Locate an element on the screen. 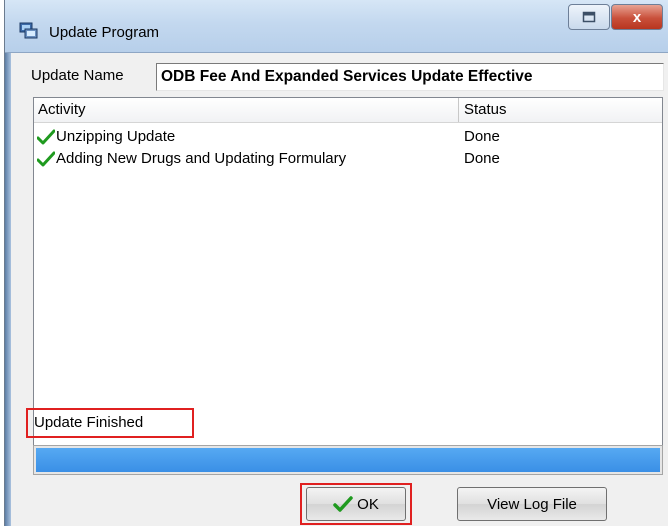 The width and height of the screenshot is (668, 526). activity-text: Adding New Drugs and Updating Formulary is located at coordinates (201, 158).